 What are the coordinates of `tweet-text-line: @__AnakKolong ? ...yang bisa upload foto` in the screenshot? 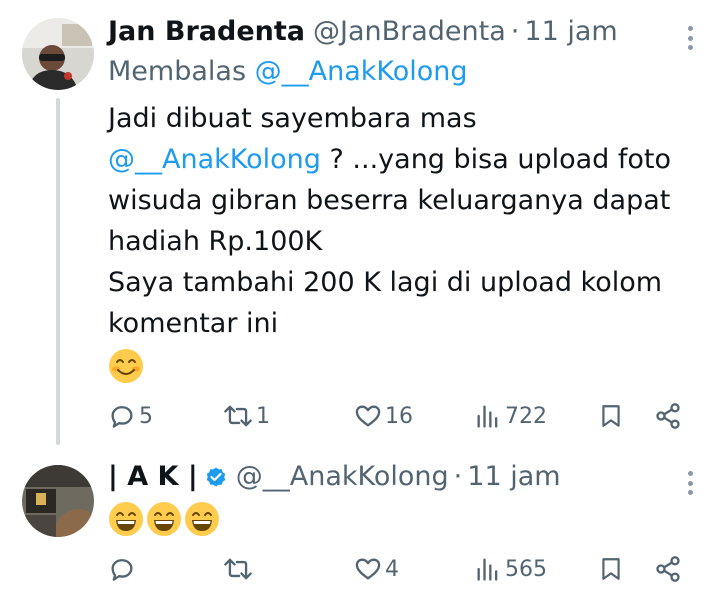 It's located at (394, 159).